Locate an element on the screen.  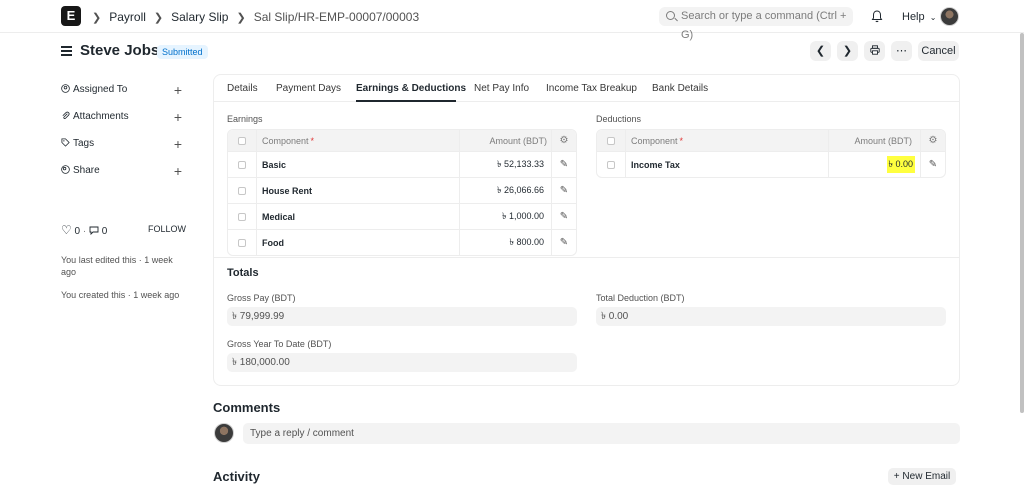
print-button is located at coordinates (874, 51).